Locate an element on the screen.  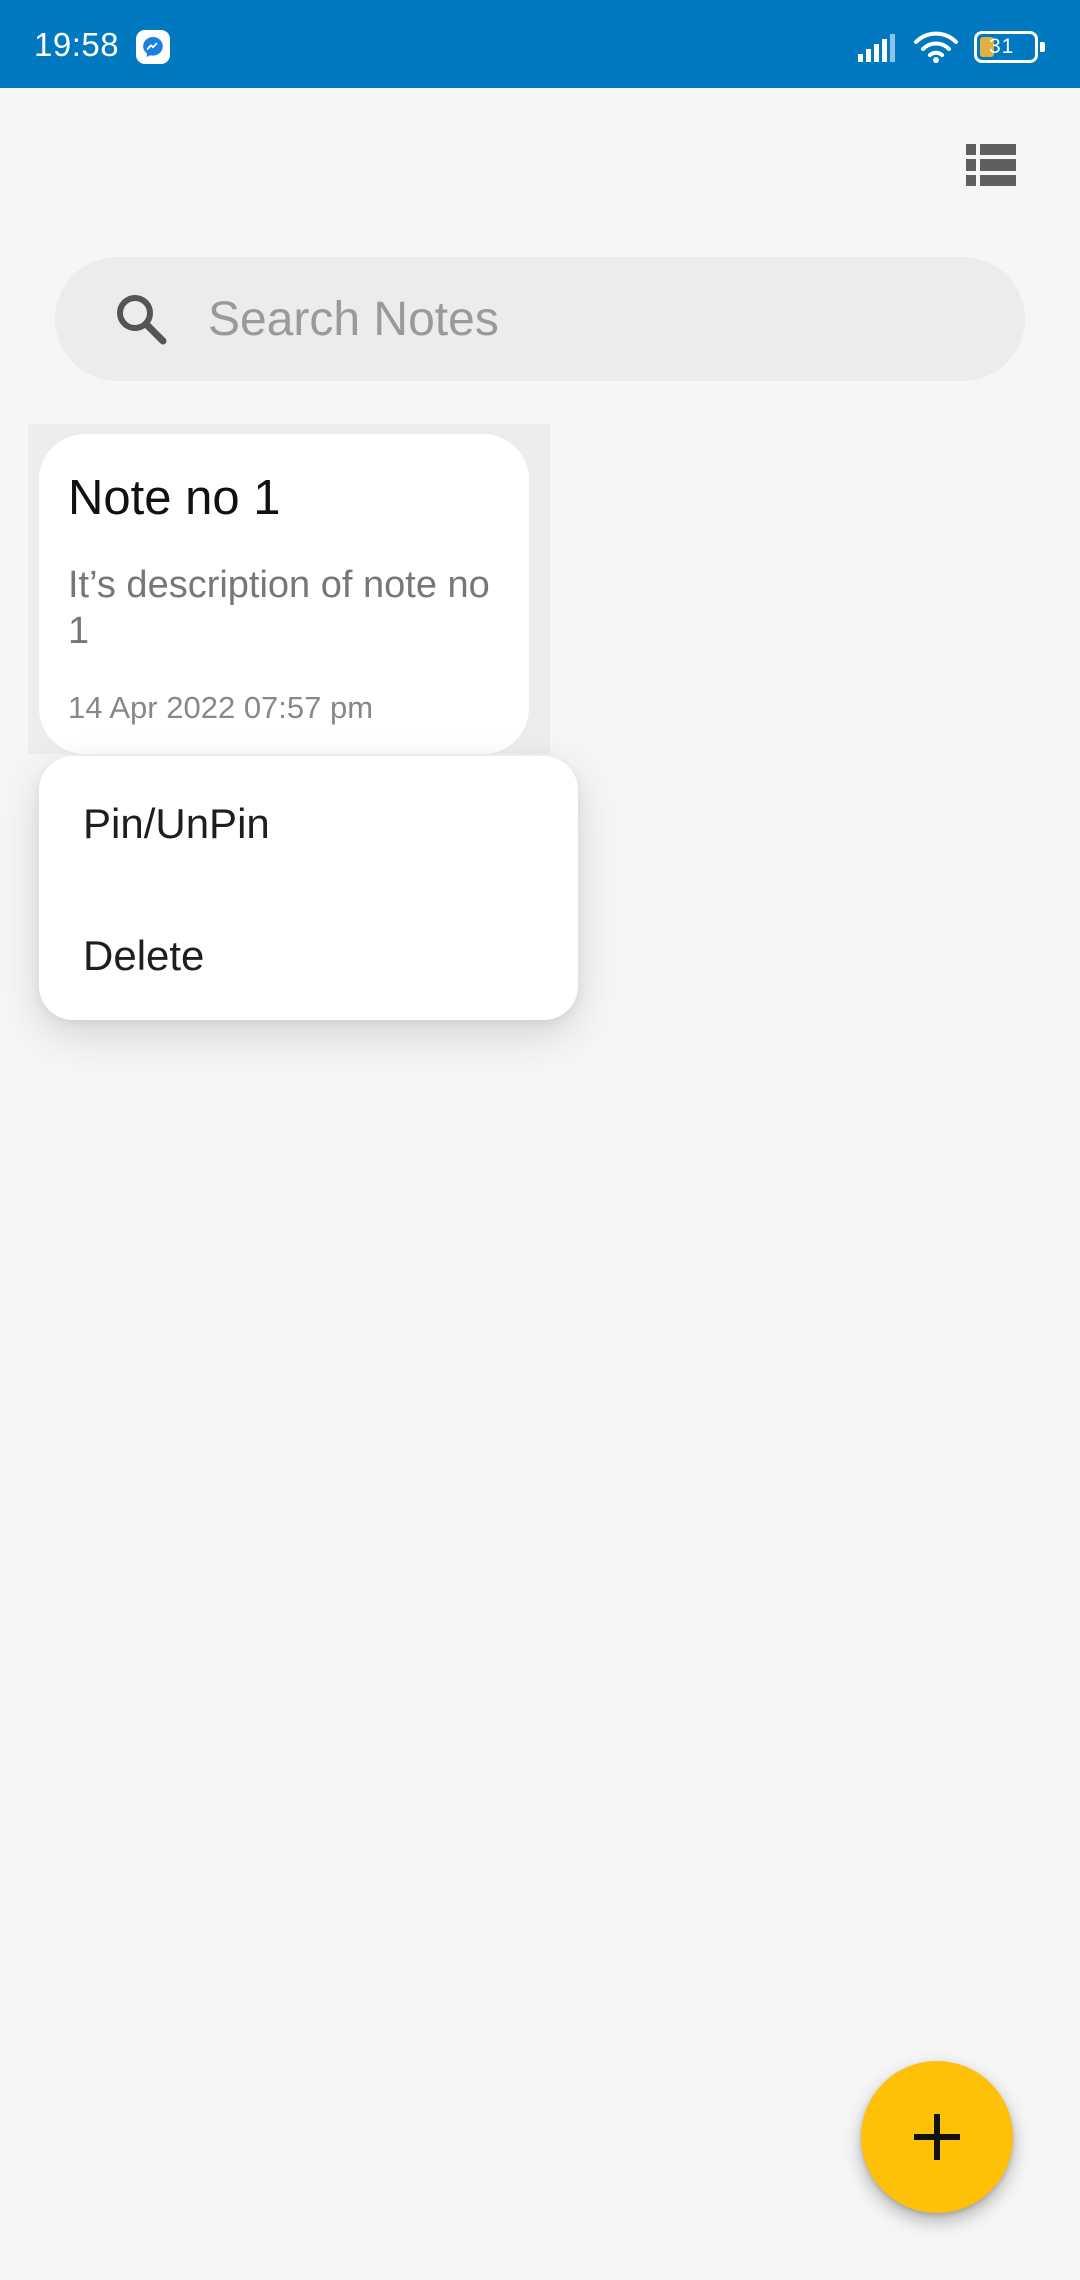
note-description: It’s description of note no 1 is located at coordinates (279, 608).